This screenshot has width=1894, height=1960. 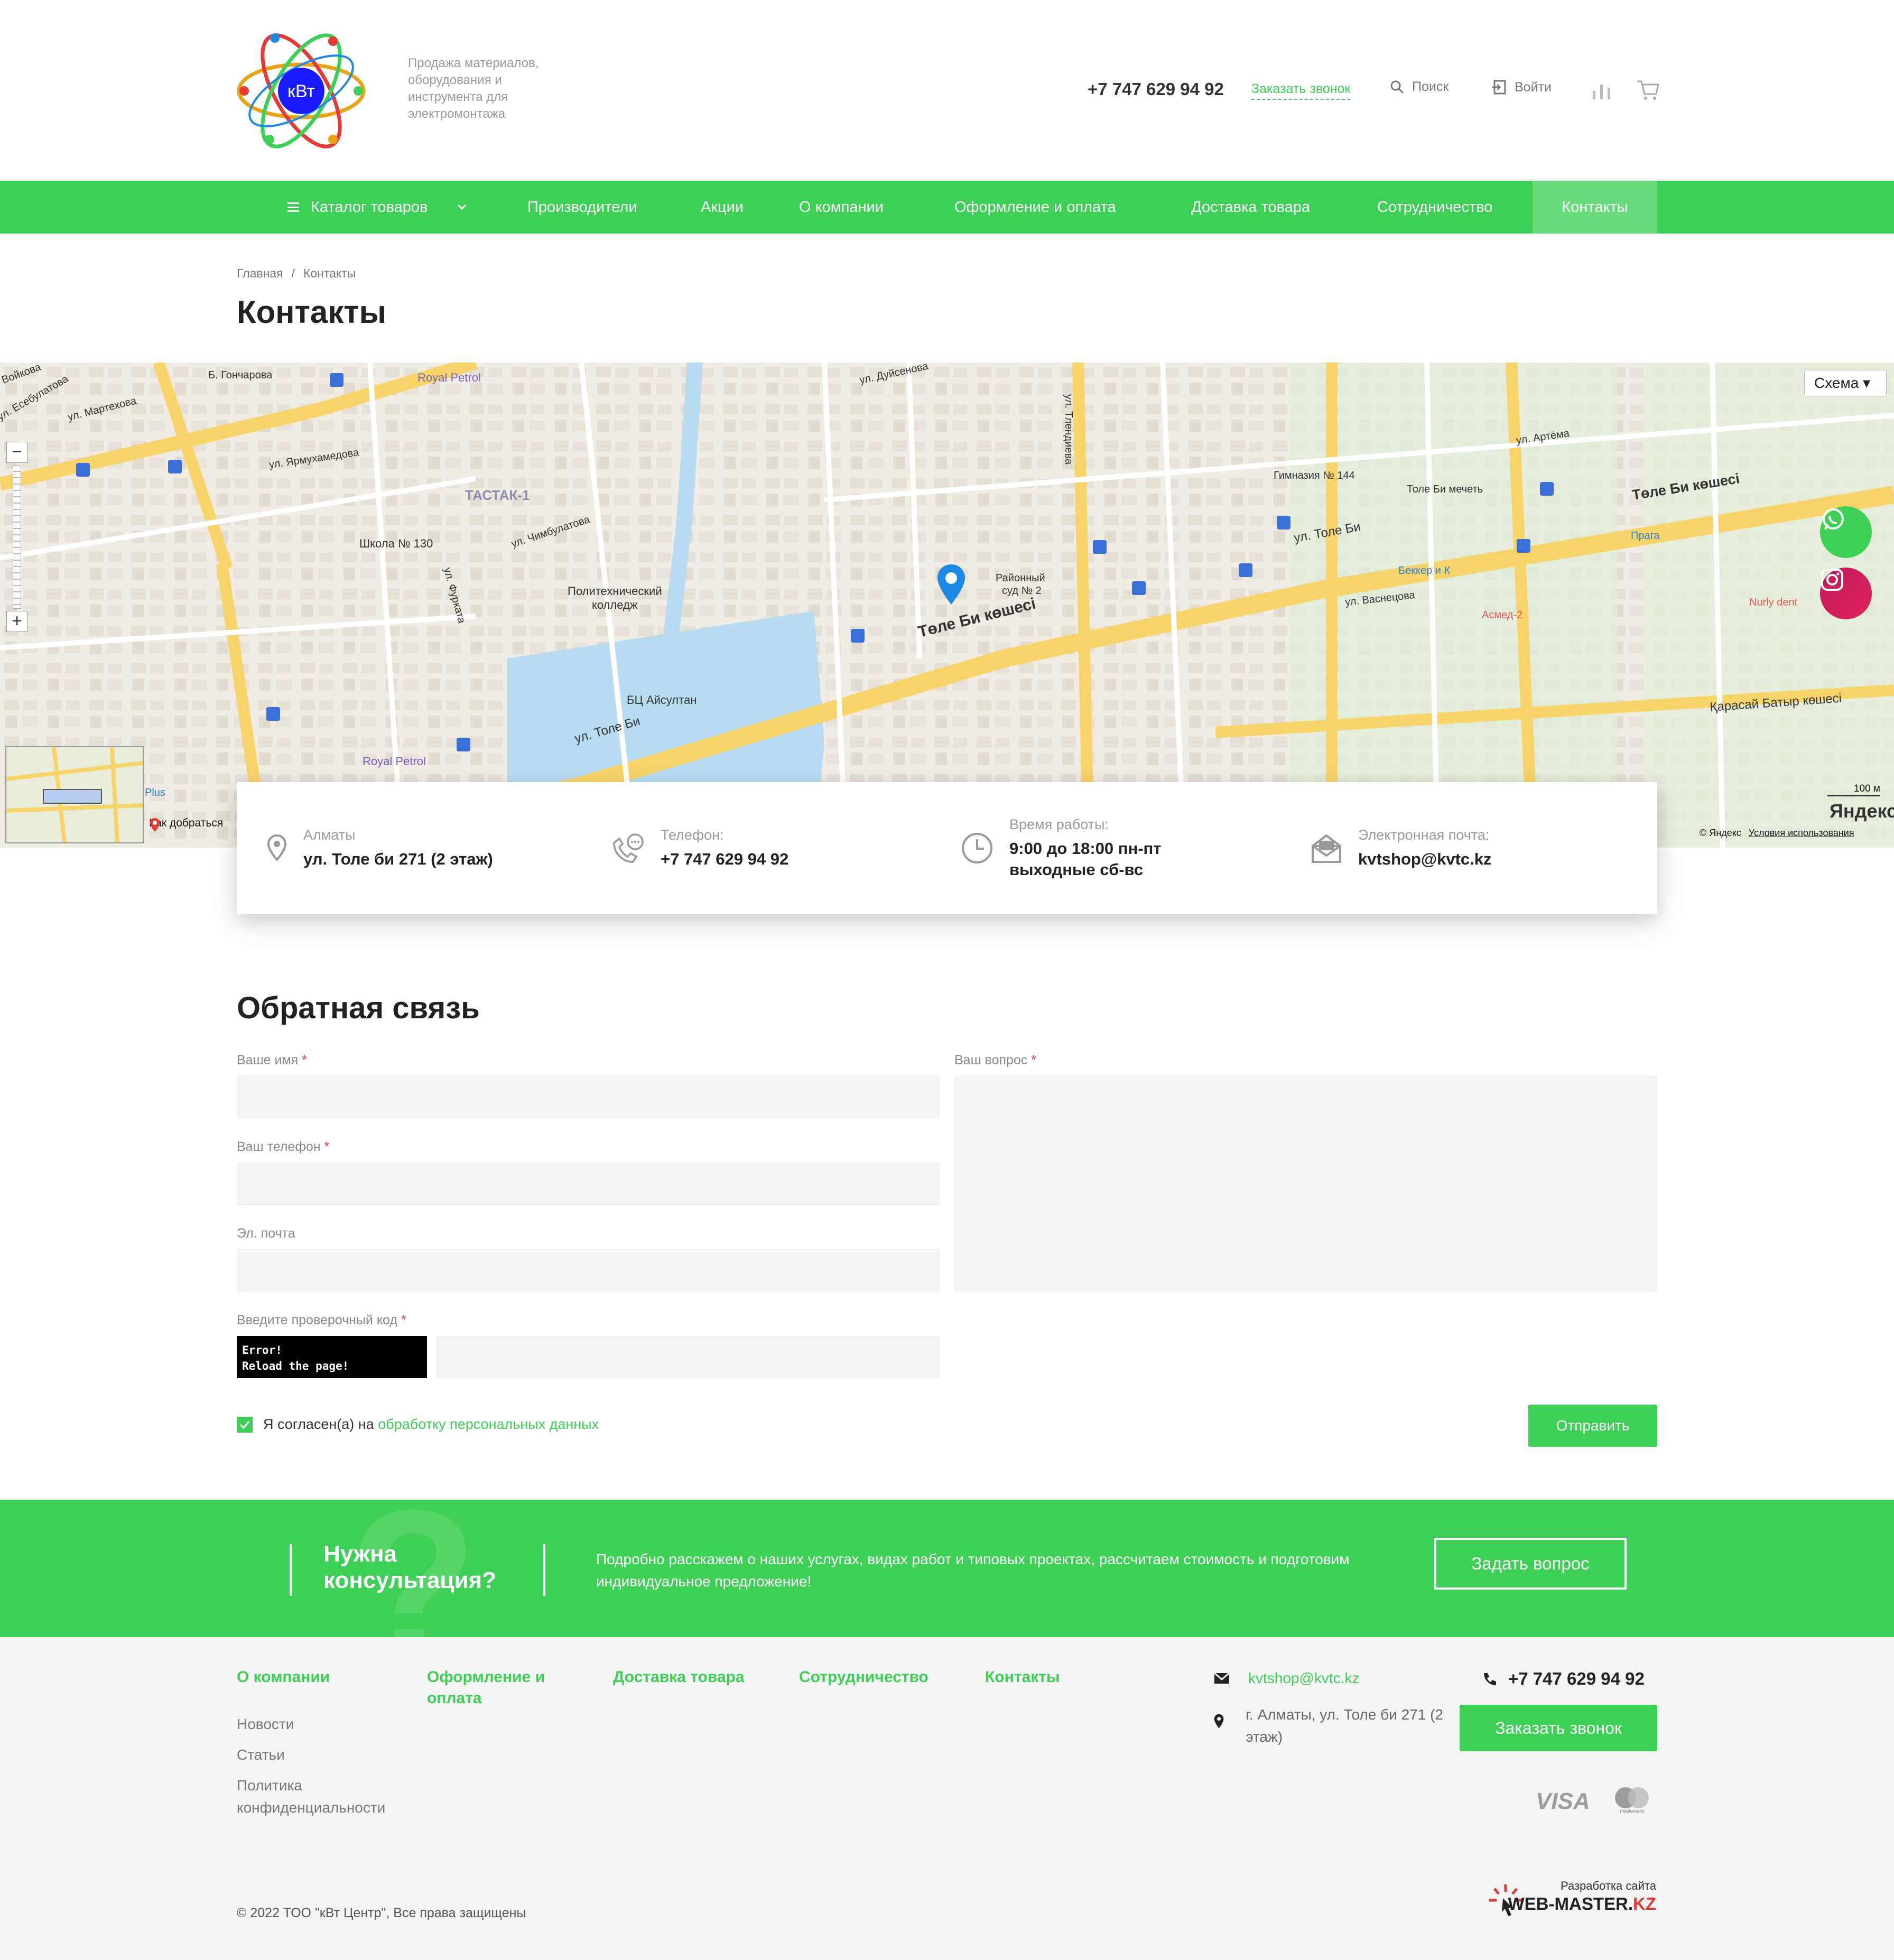 I want to click on nav-catalog-label: Каталог товаров, so click(x=369, y=207).